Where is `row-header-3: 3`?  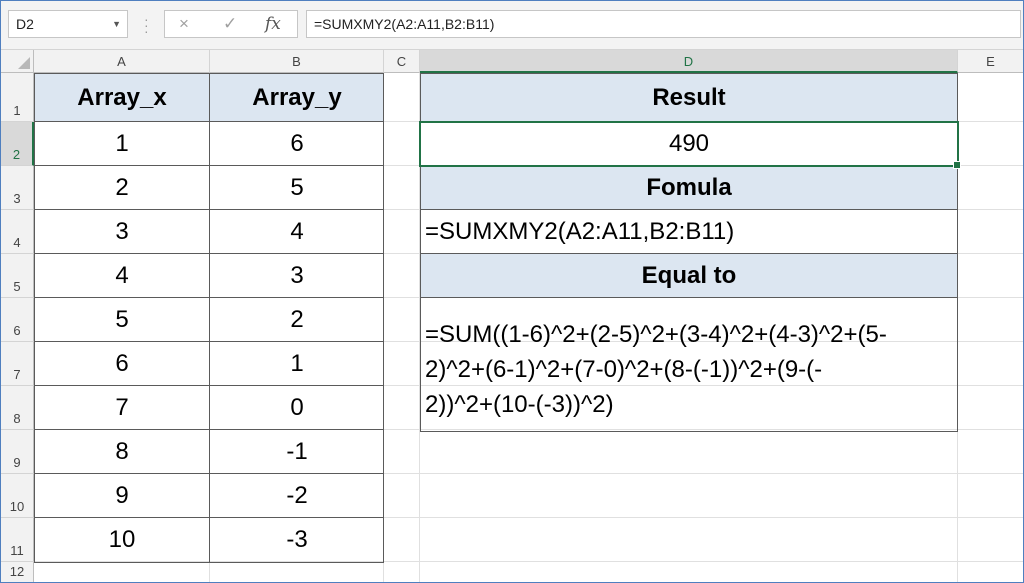
row-header-3: 3 is located at coordinates (17, 188).